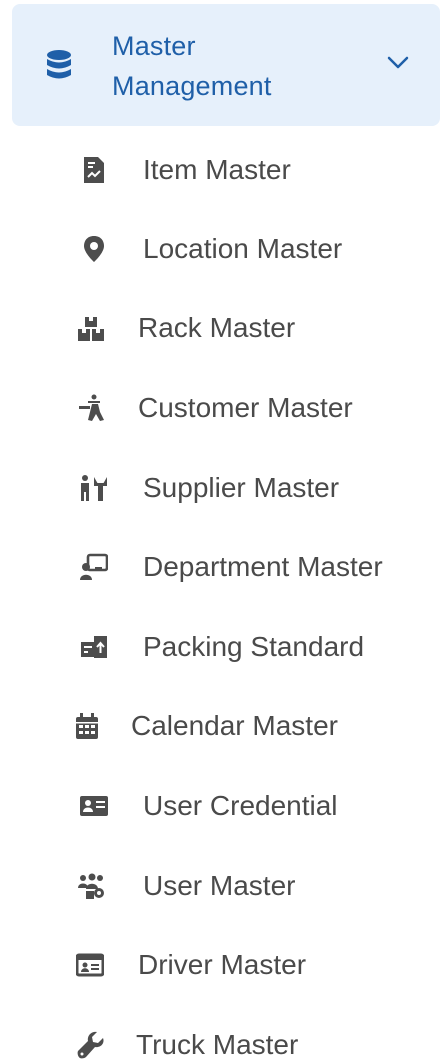 The height and width of the screenshot is (1060, 440). Describe the element at coordinates (92, 408) in the screenshot. I see `person-carry-icon` at that location.